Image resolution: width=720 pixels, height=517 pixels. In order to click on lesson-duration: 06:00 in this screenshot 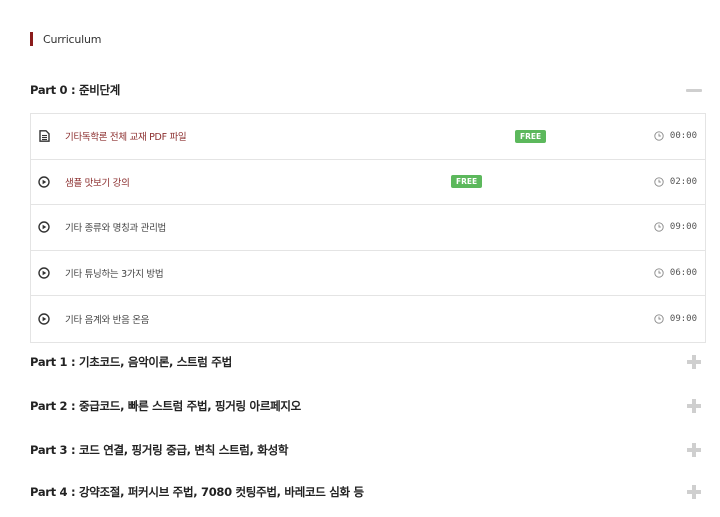, I will do `click(675, 273)`.